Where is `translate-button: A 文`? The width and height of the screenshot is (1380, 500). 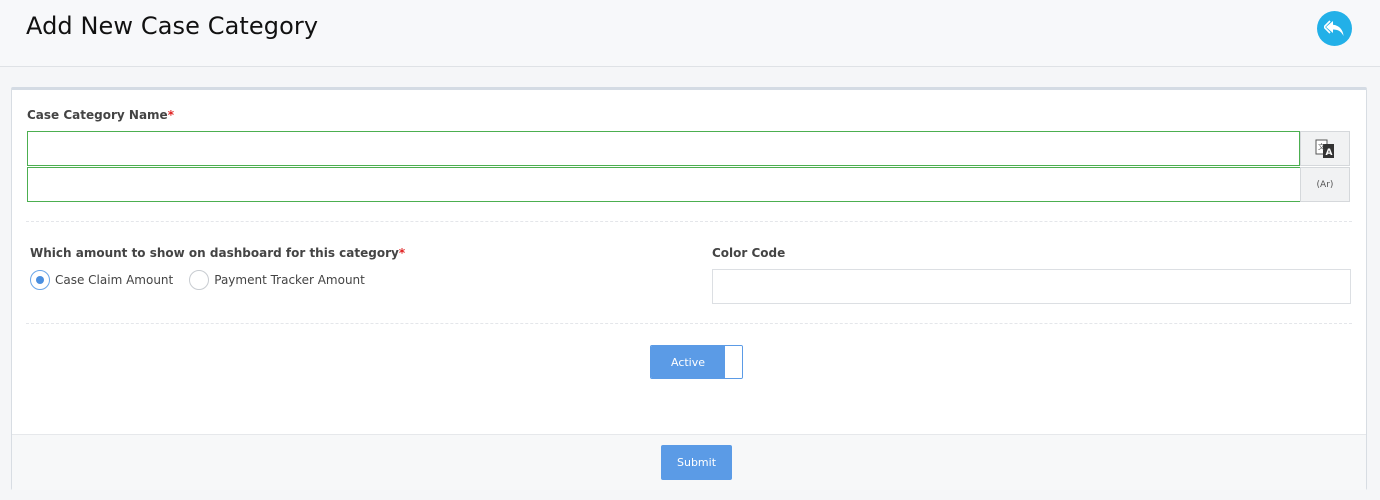
translate-button: A 文 is located at coordinates (1325, 148).